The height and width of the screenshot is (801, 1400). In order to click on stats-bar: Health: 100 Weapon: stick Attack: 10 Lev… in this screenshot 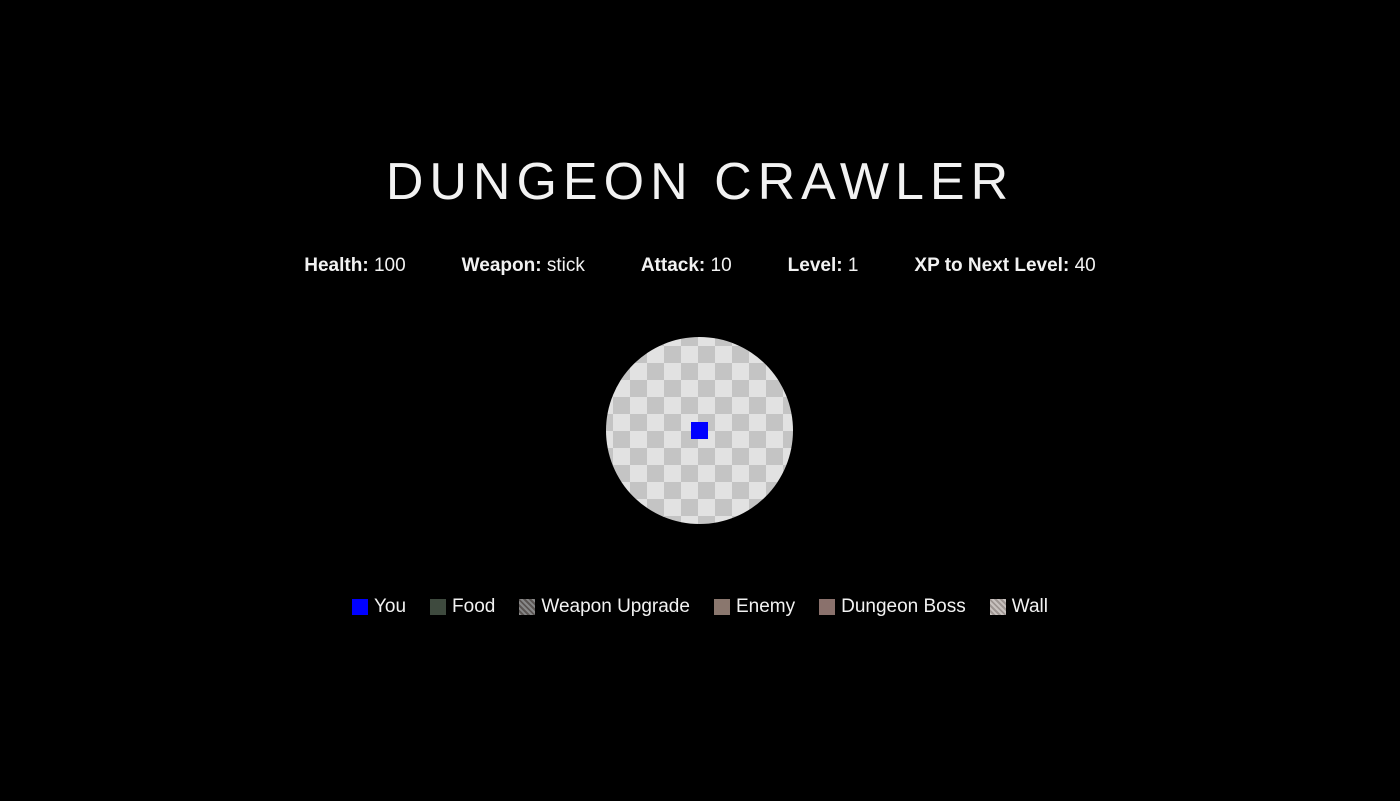, I will do `click(700, 266)`.